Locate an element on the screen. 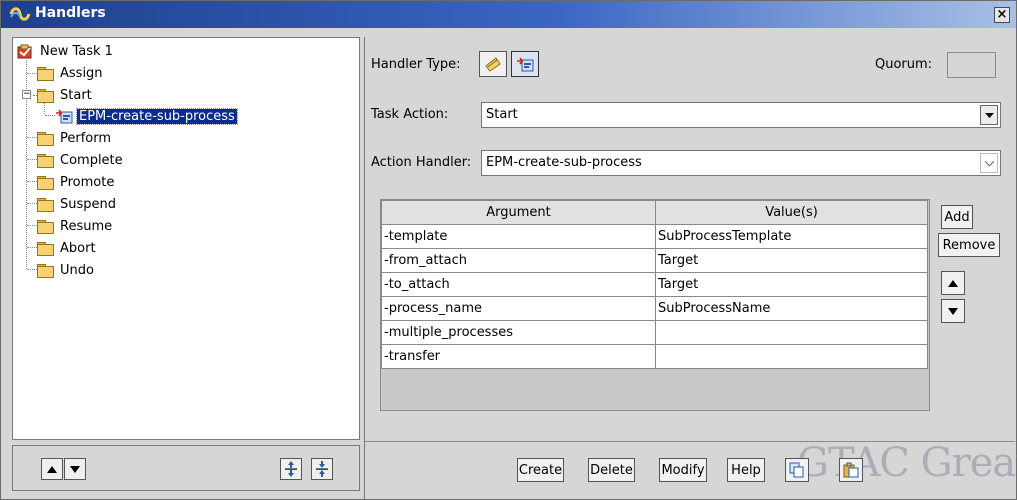 Image resolution: width=1017 pixels, height=500 pixels. action-handler-value: EPM-create-sub-process is located at coordinates (564, 162).